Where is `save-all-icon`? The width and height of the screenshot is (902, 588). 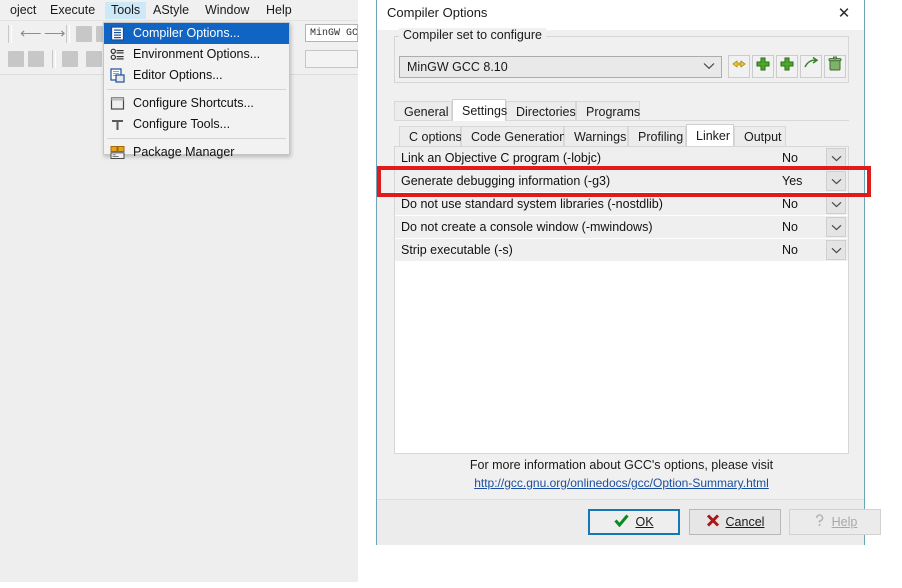 save-all-icon is located at coordinates (94, 59).